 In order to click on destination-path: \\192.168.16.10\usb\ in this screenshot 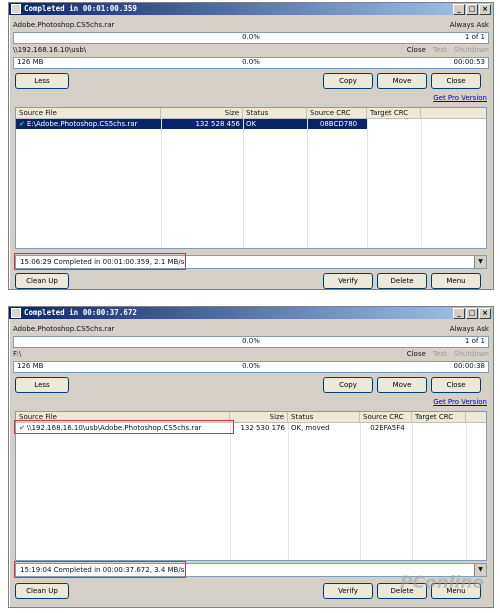, I will do `click(50, 50)`.